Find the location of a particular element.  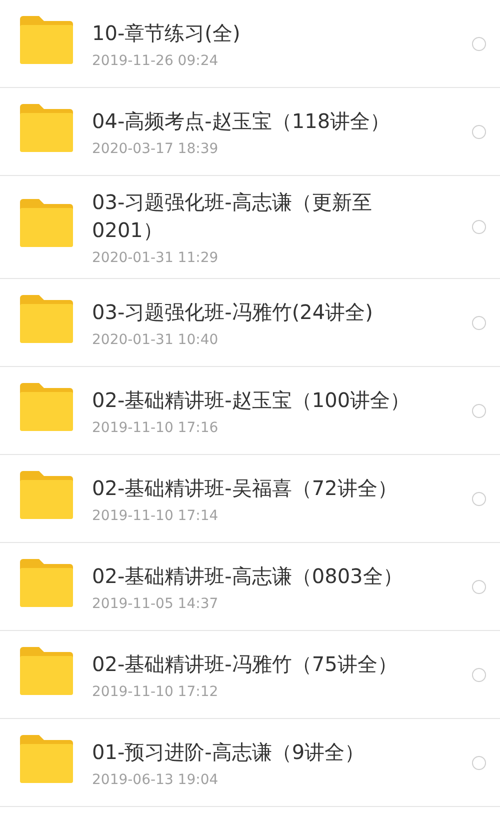

folder-name: 03-习题强化班-高志谦（更新至0201） is located at coordinates (264, 216).